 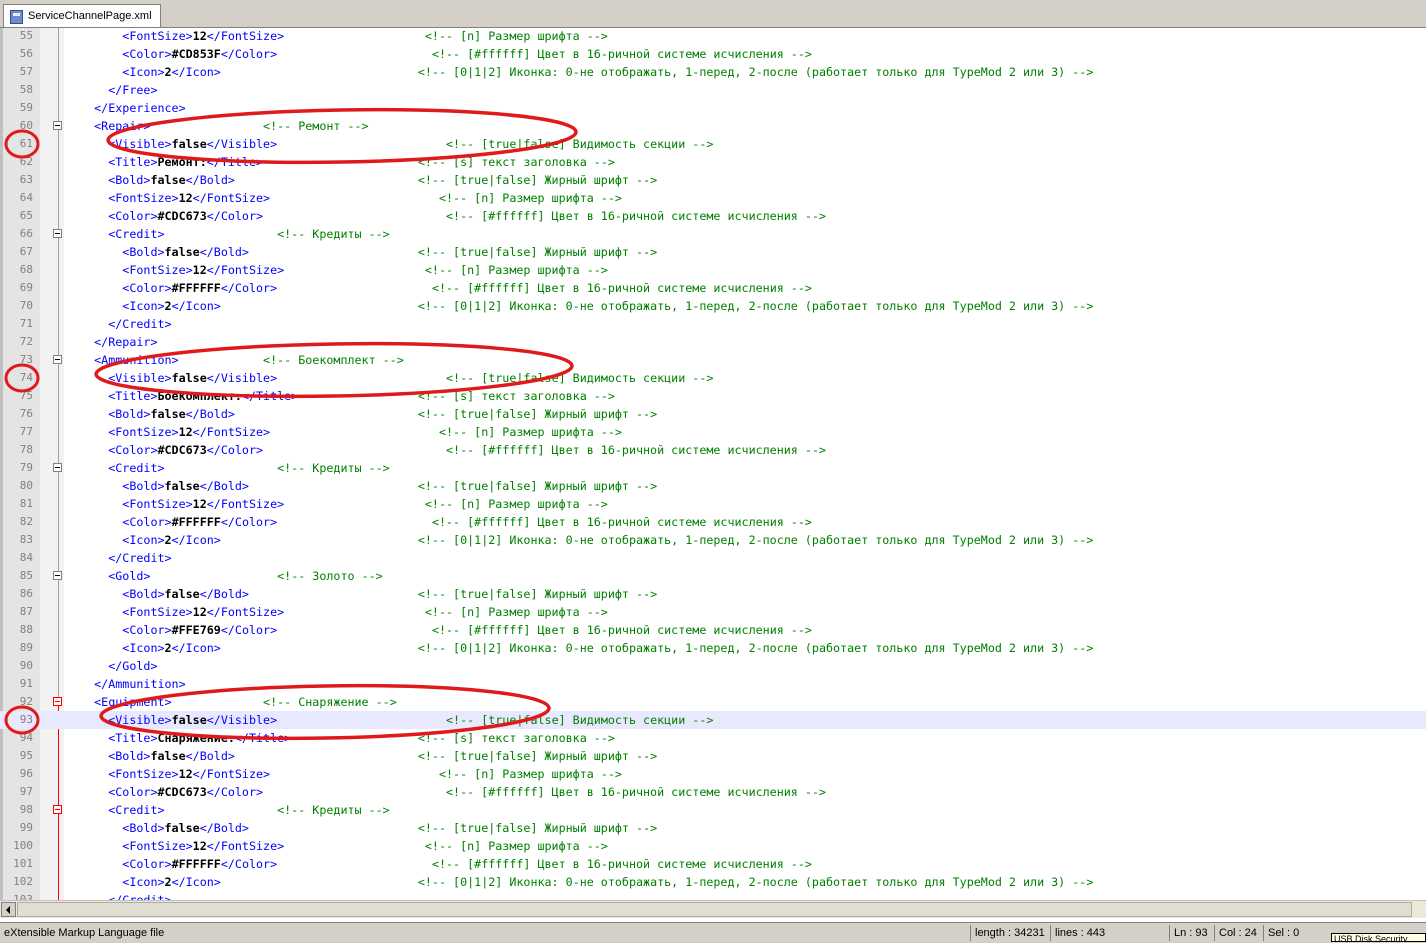 What do you see at coordinates (26, 341) in the screenshot?
I see `line-number: 72` at bounding box center [26, 341].